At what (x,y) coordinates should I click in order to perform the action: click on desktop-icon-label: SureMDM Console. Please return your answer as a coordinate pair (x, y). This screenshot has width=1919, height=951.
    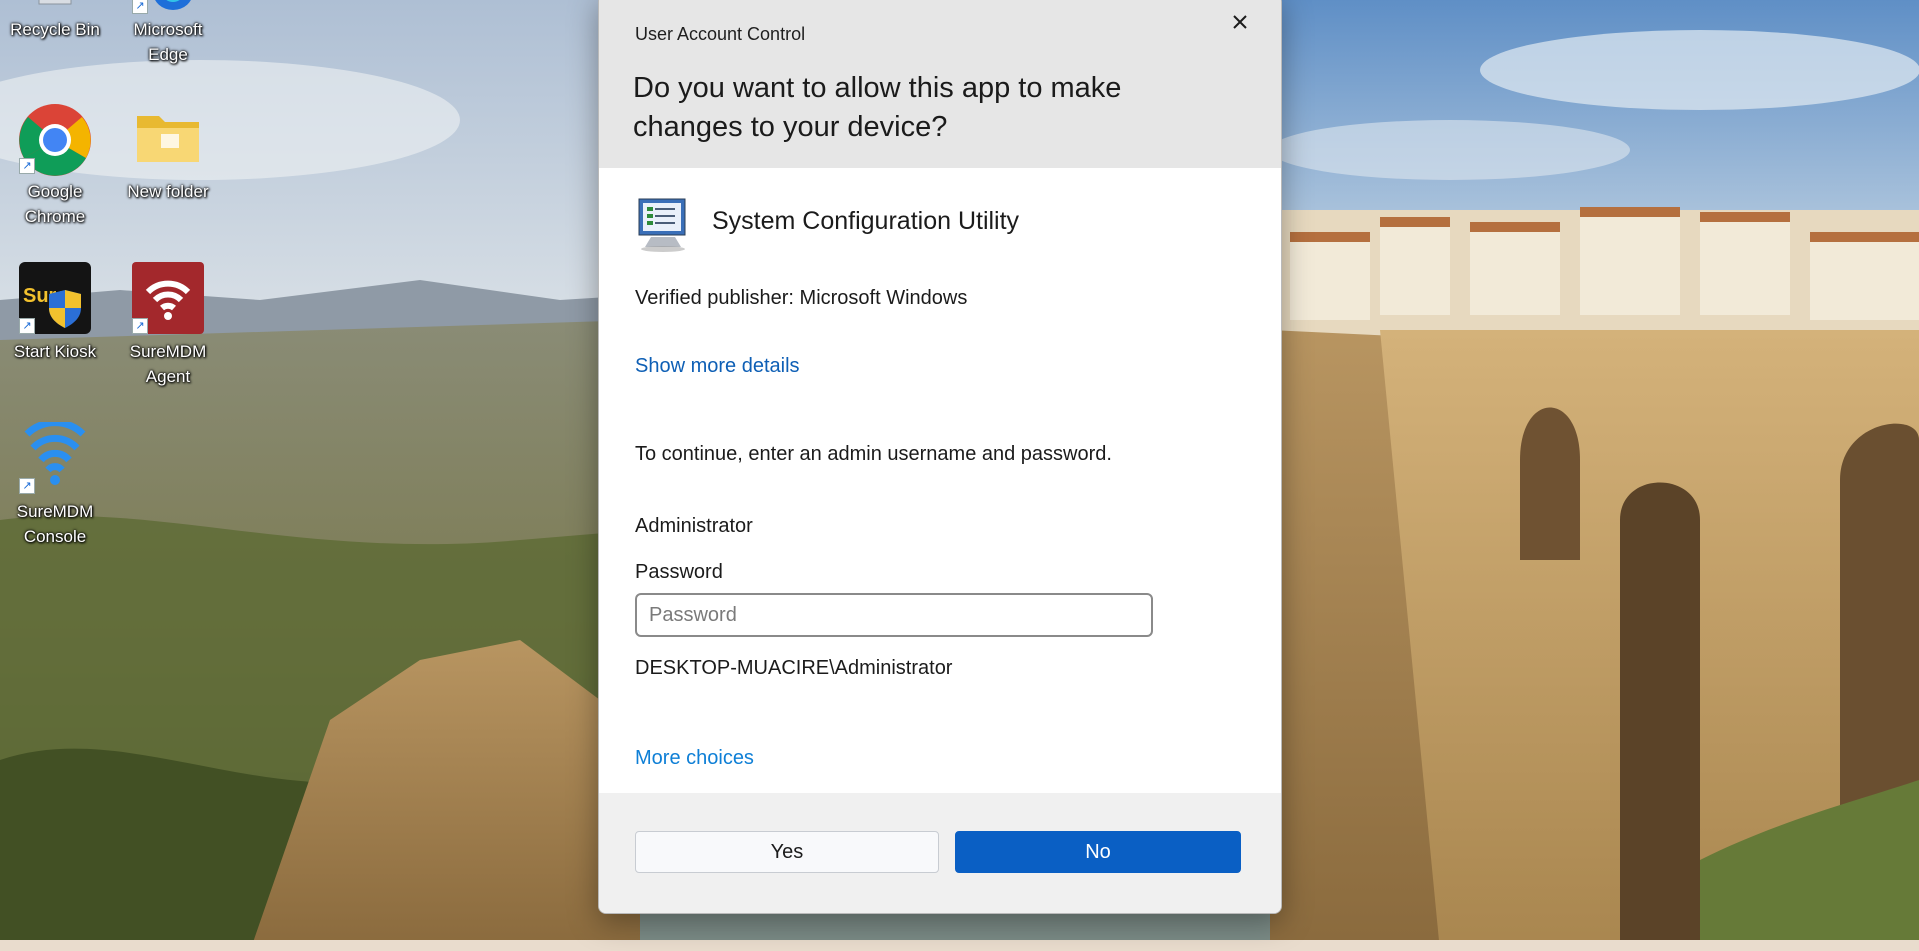
    Looking at the image, I should click on (55, 524).